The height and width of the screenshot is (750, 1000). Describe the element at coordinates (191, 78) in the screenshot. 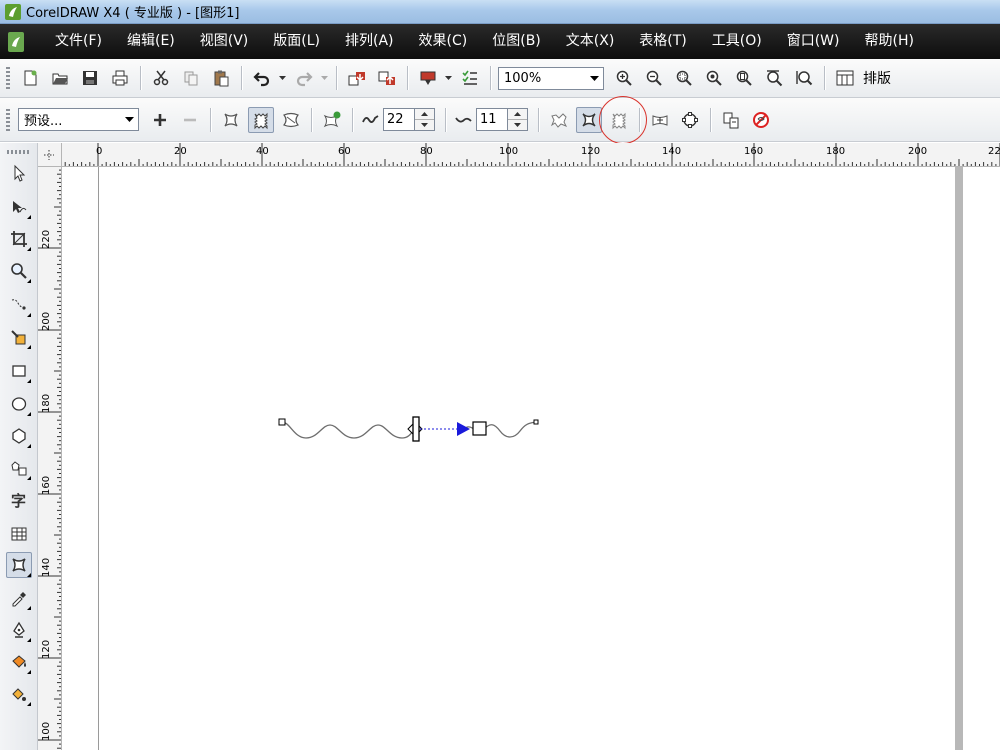

I see `copy-button` at that location.